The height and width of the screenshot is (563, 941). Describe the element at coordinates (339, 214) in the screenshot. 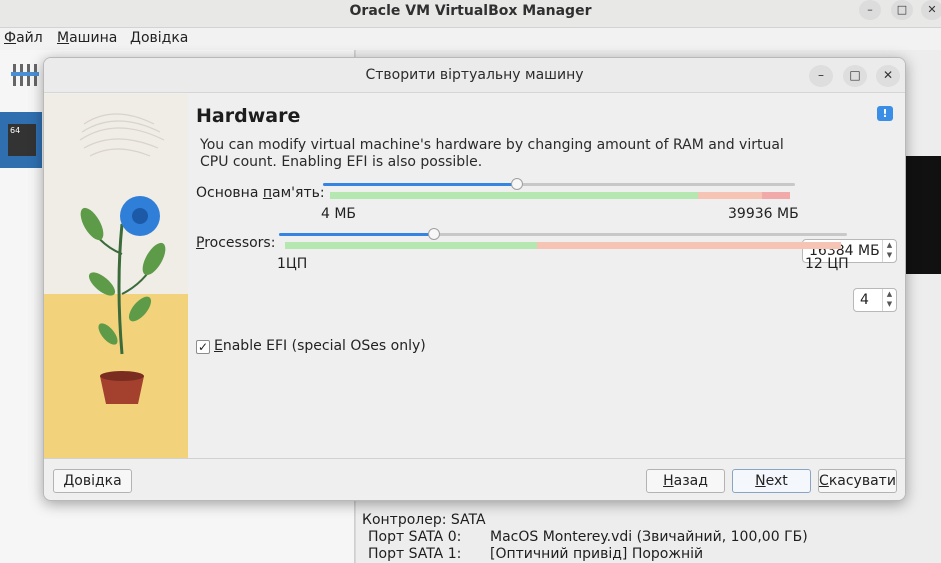

I see `memory-min-label: 4 МБ` at that location.